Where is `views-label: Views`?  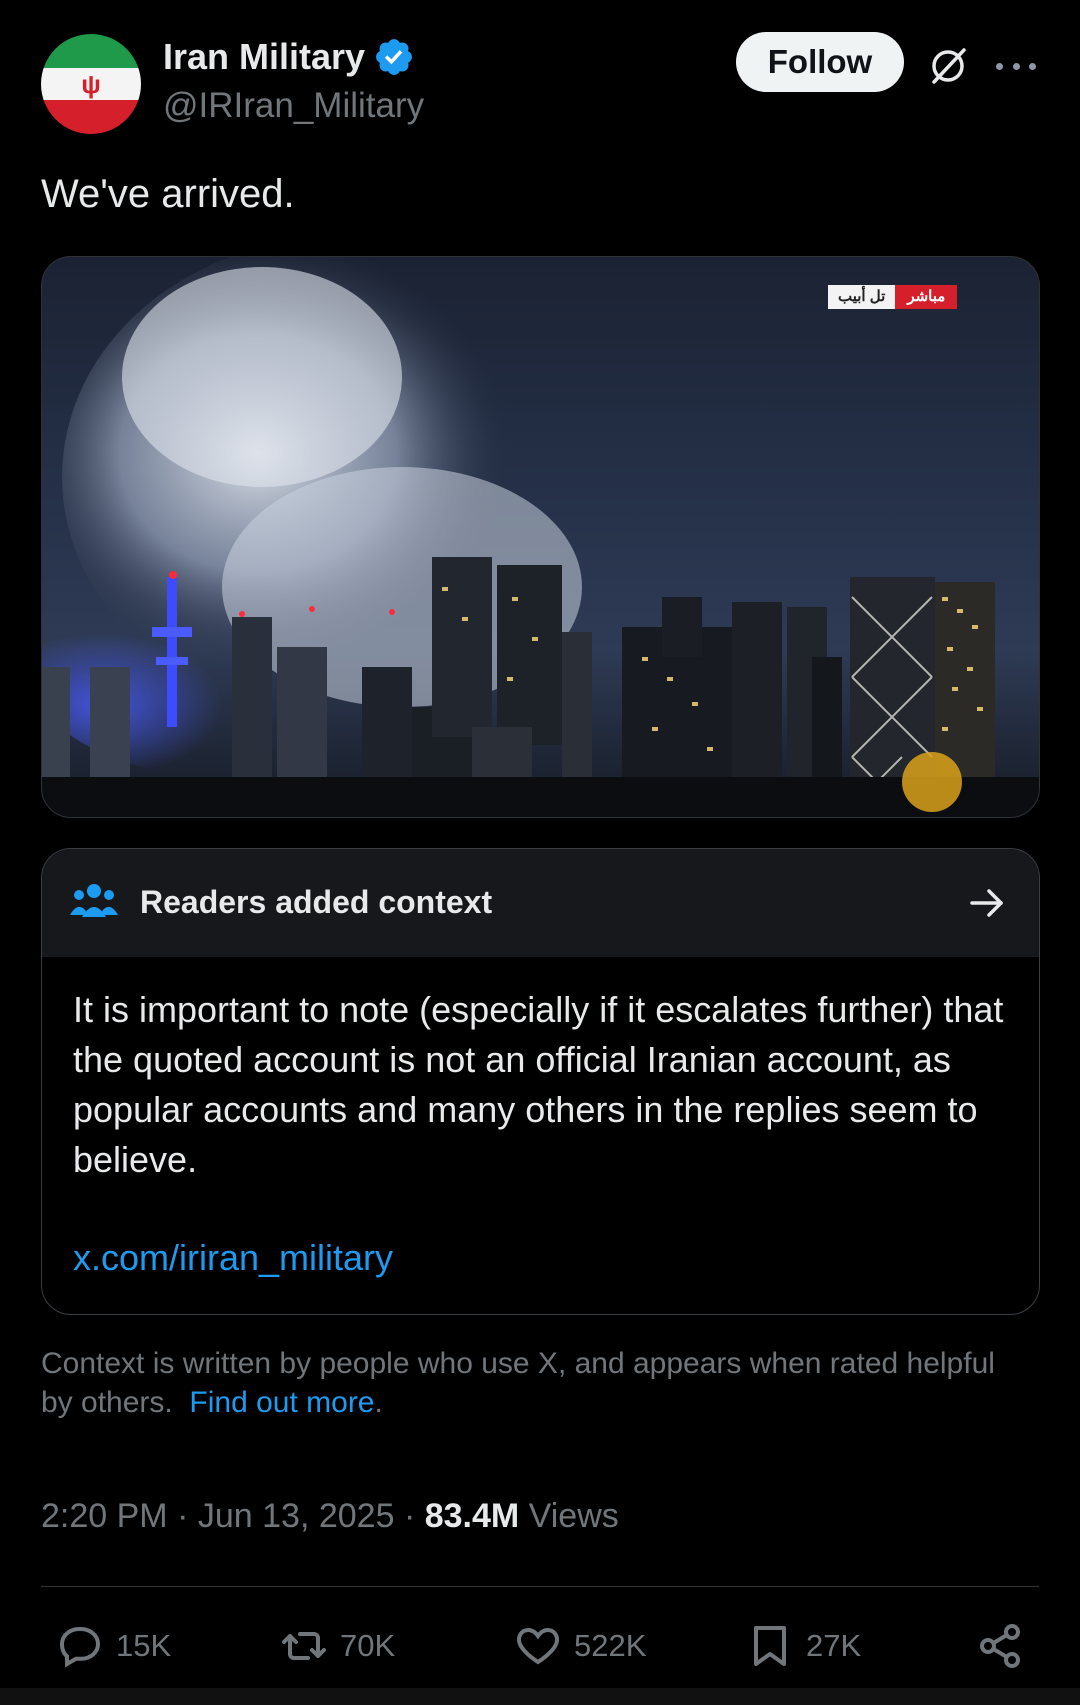 views-label: Views is located at coordinates (573, 1516).